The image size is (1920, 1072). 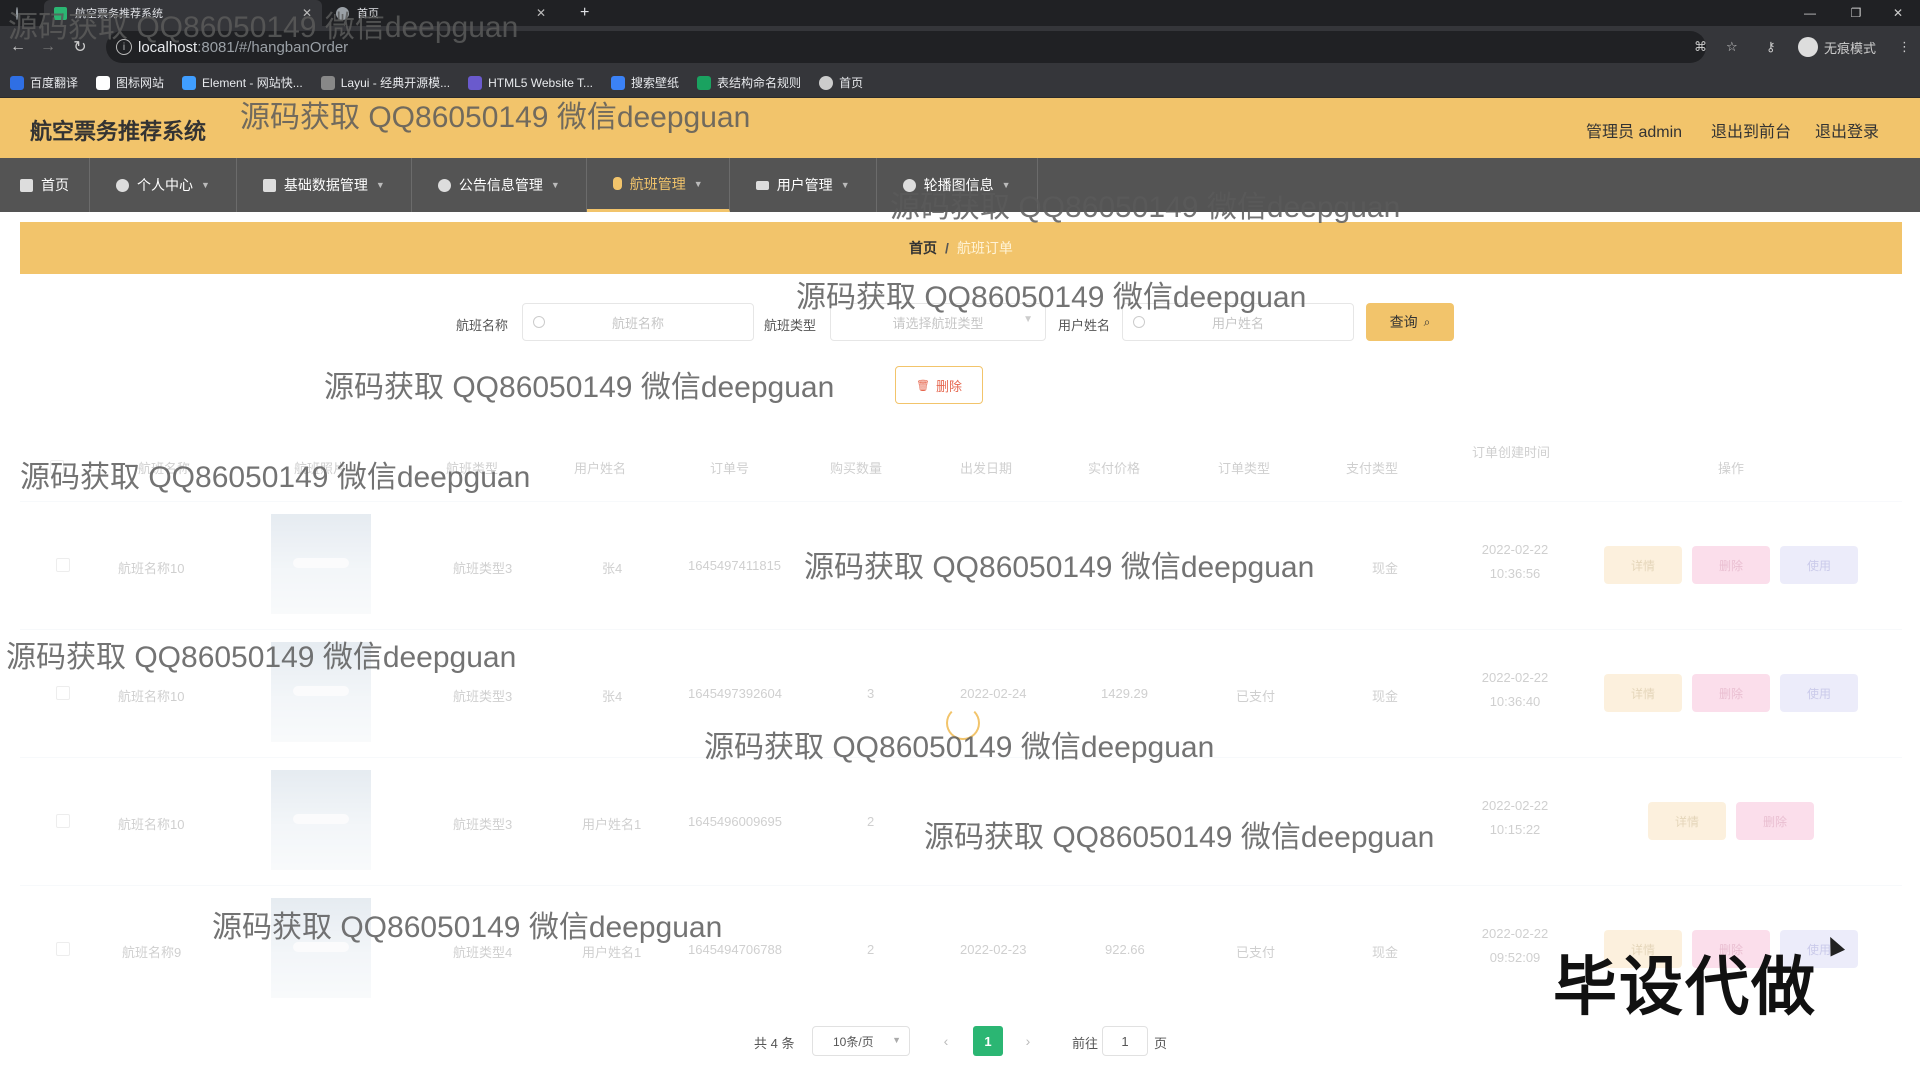 I want to click on menu-item-notices: 公告信息管理 ▼, so click(x=499, y=185).